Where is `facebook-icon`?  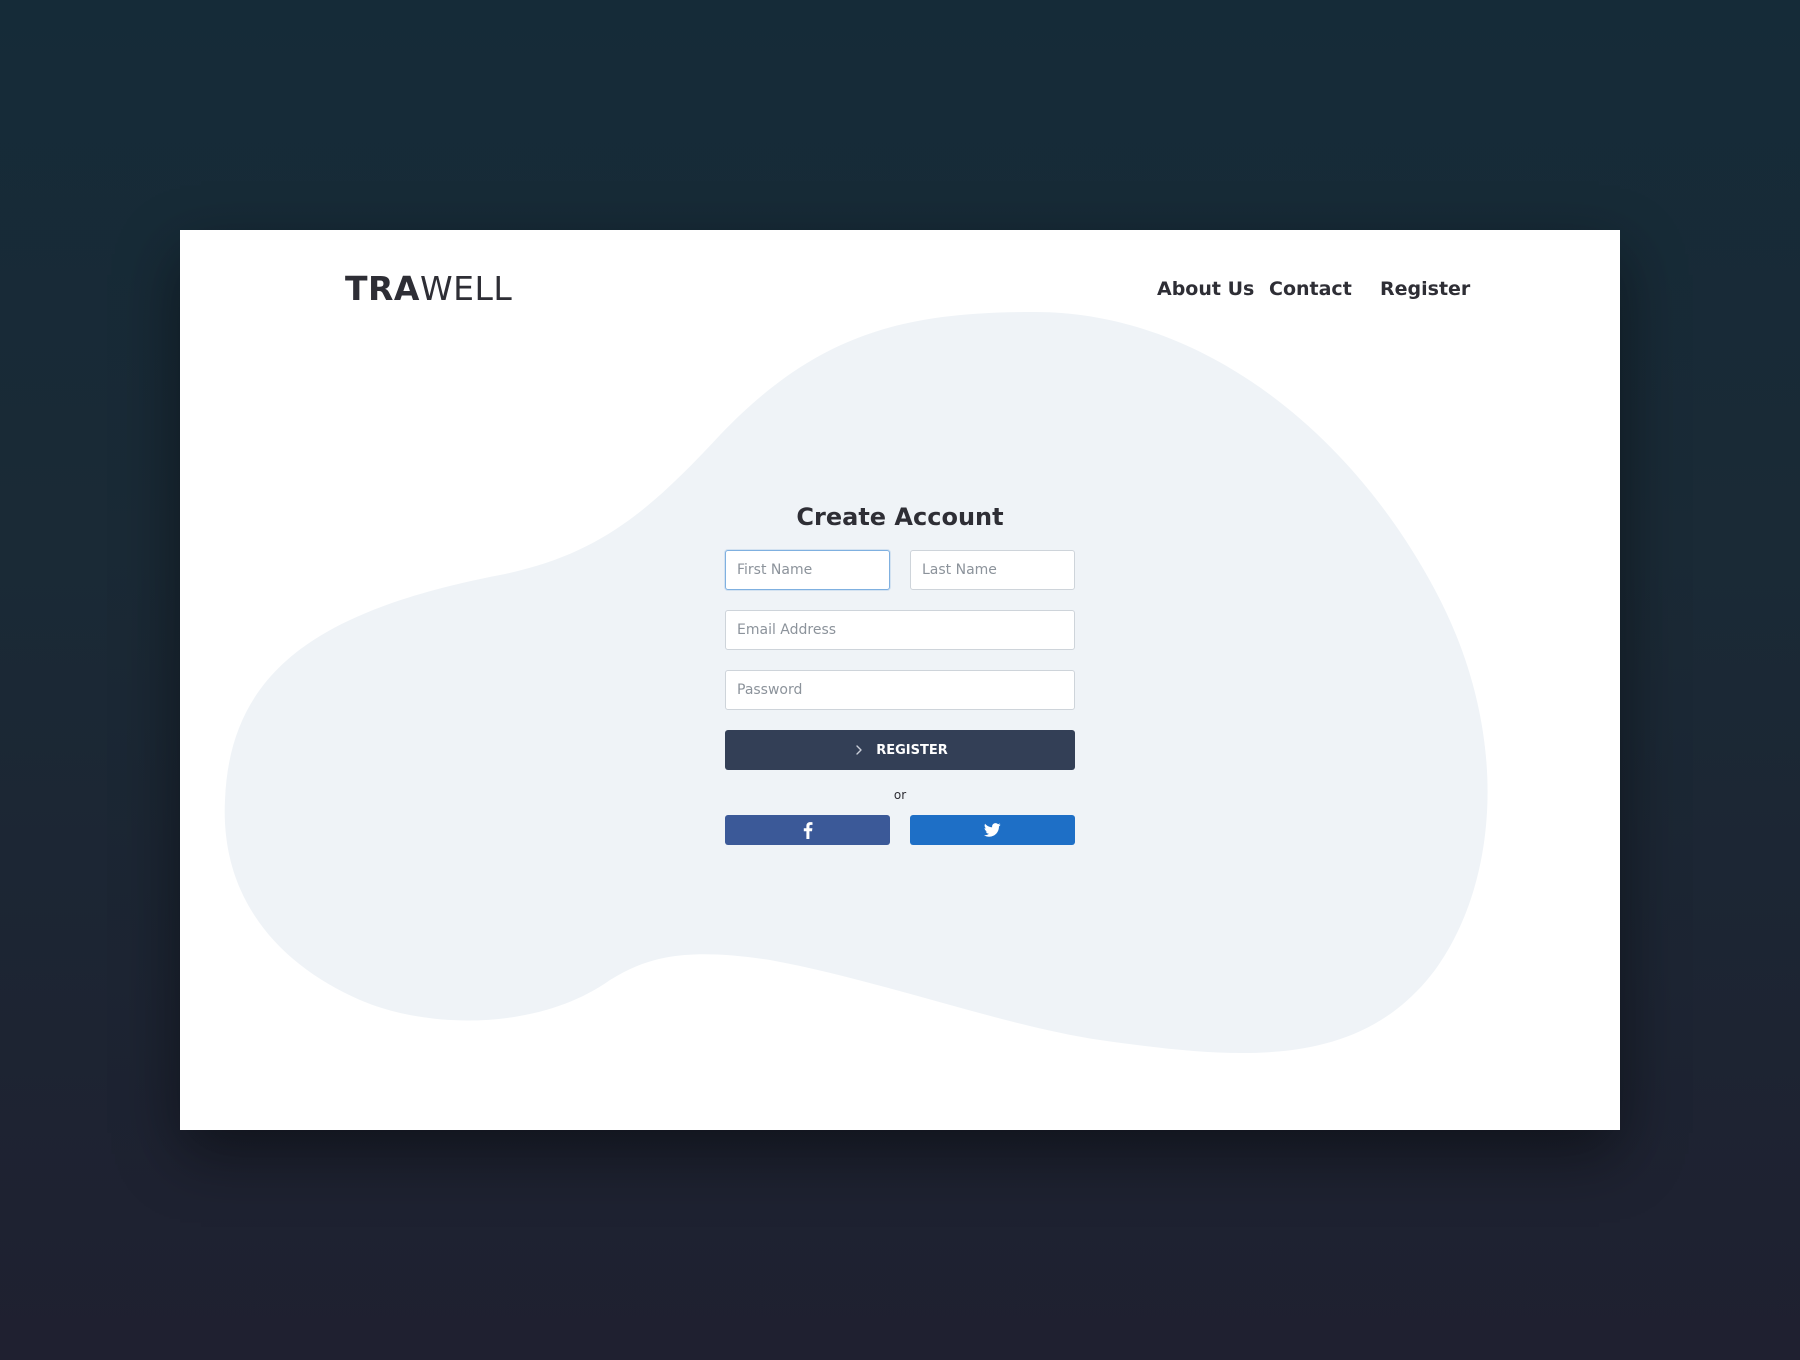
facebook-icon is located at coordinates (807, 830).